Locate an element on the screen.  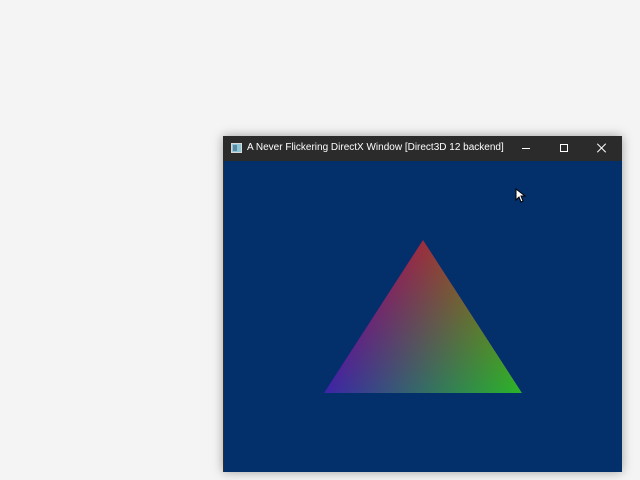
minimize-icon is located at coordinates (526, 148).